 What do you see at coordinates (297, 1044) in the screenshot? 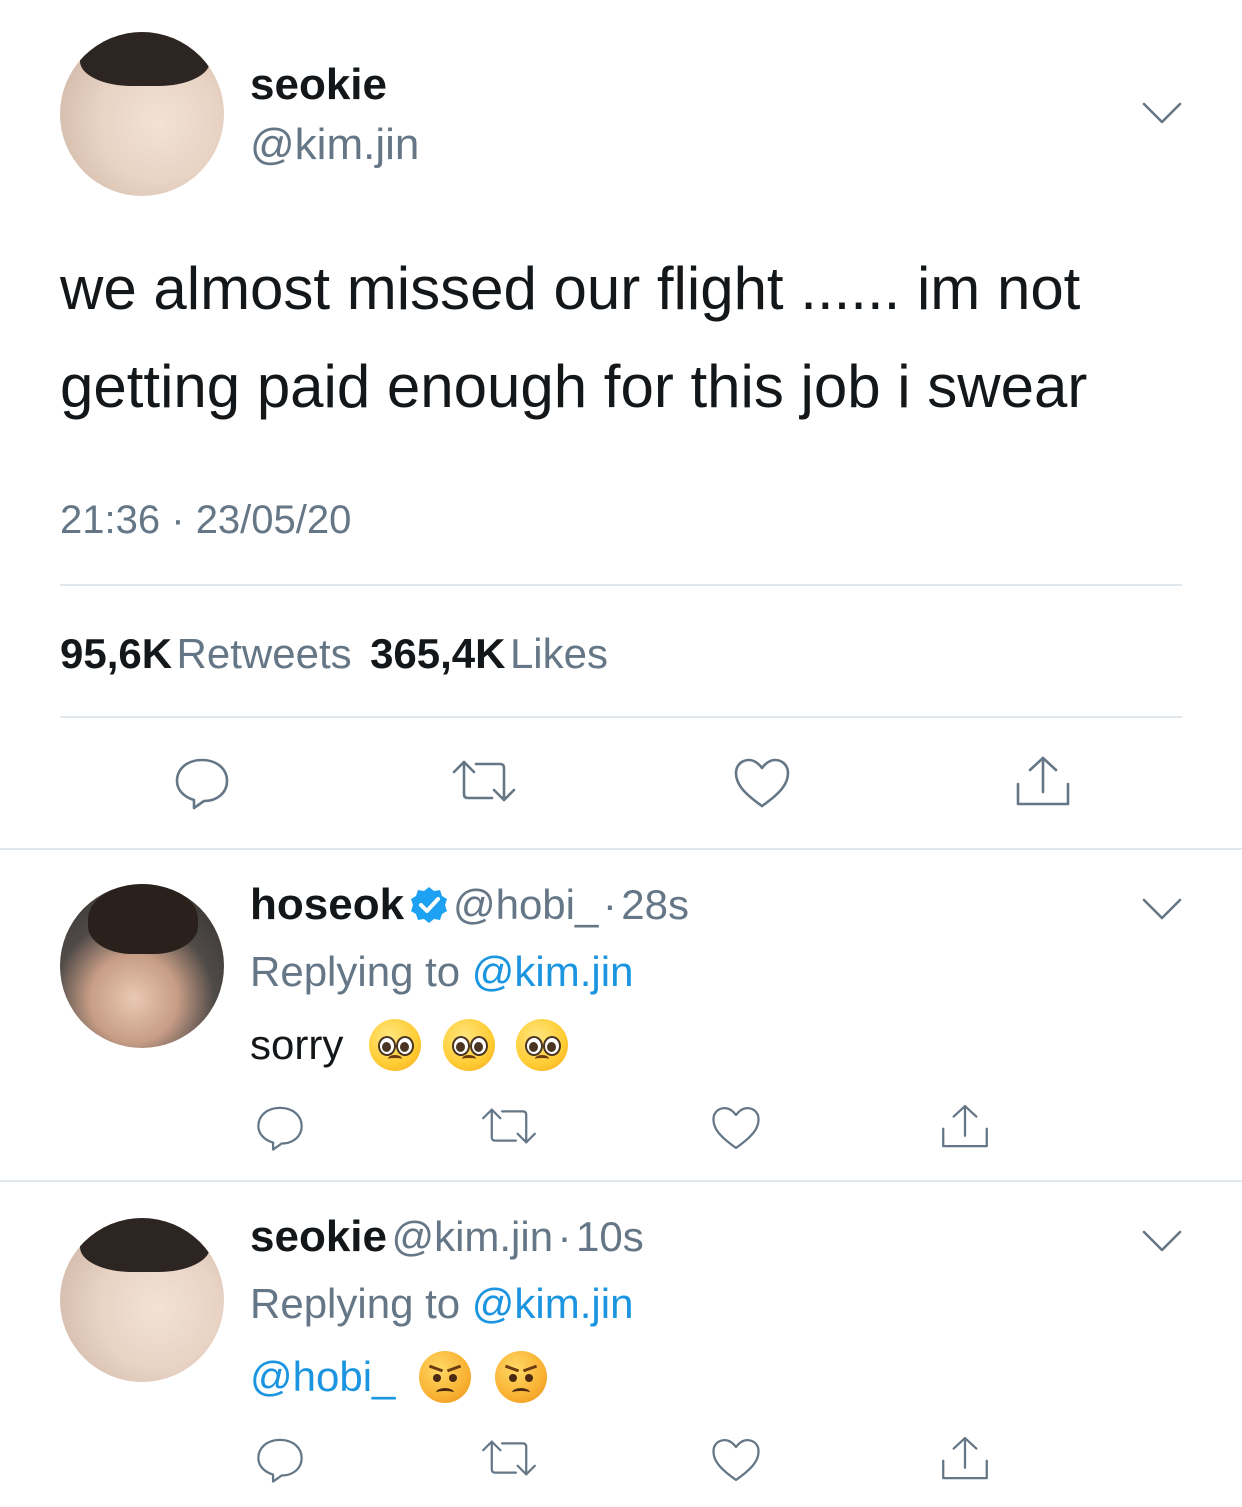
I see `reply-text-content: sorry` at bounding box center [297, 1044].